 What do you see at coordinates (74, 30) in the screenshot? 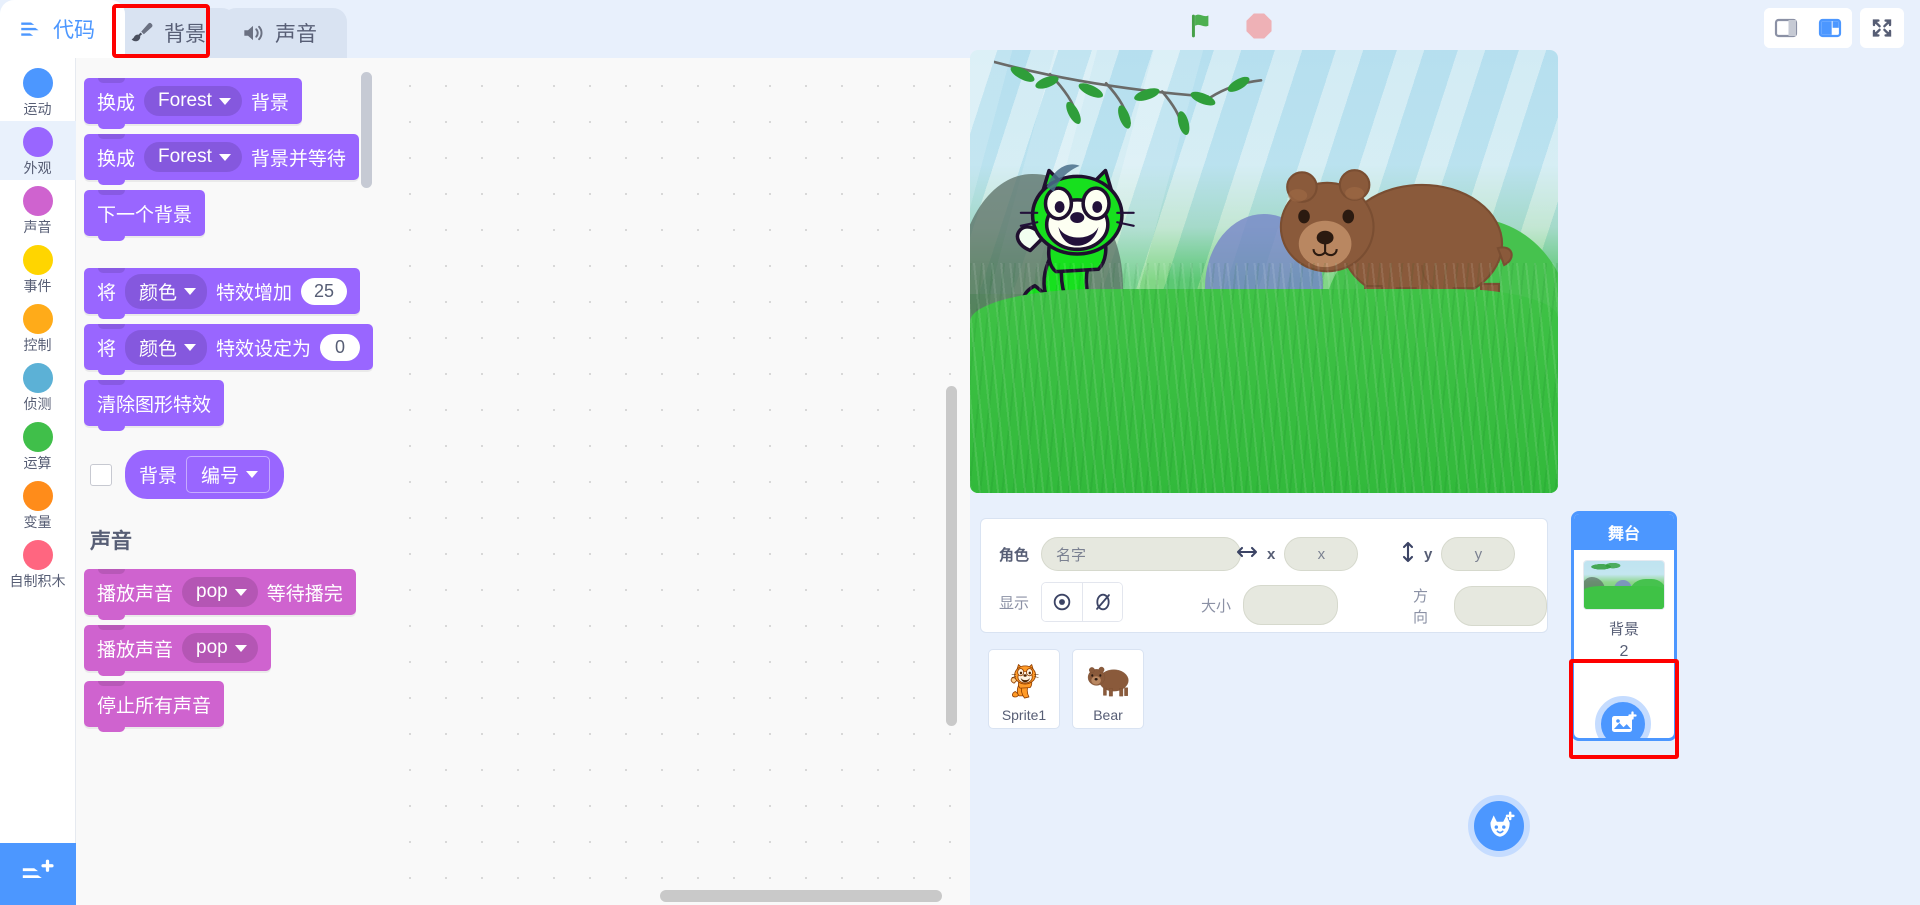
I see `tab-code-label: 代码` at bounding box center [74, 30].